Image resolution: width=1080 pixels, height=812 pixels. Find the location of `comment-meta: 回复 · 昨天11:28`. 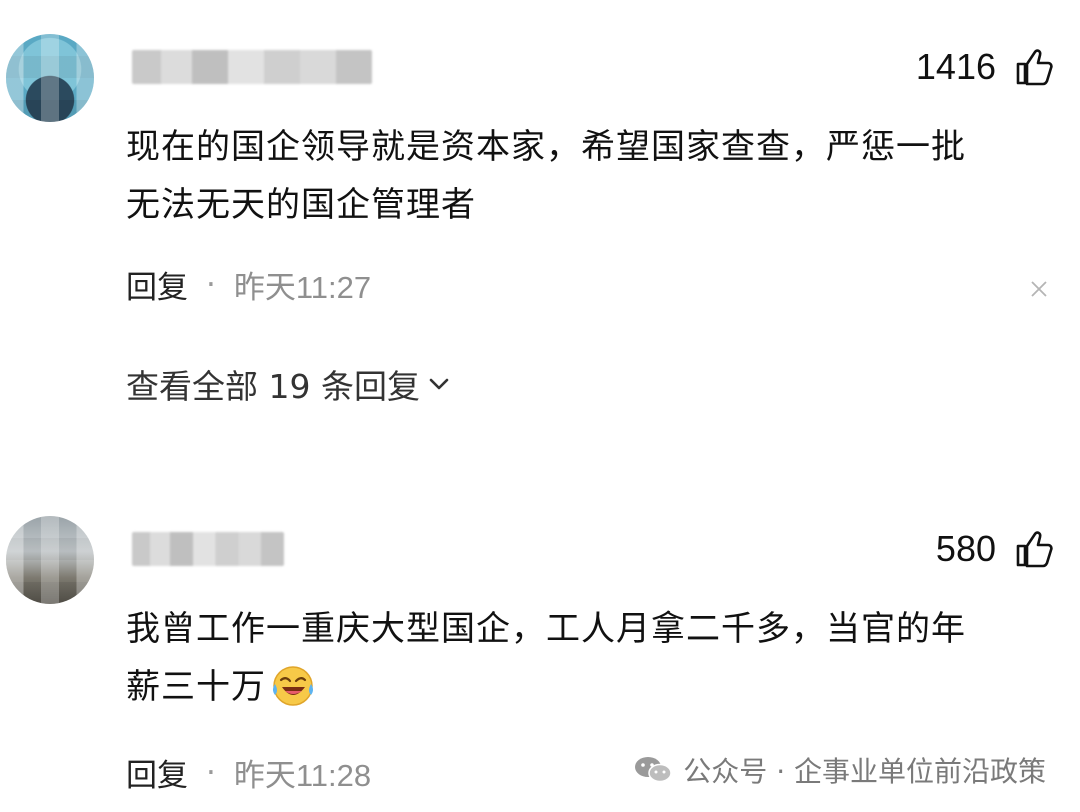

comment-meta: 回复 · 昨天11:28 is located at coordinates (248, 772).